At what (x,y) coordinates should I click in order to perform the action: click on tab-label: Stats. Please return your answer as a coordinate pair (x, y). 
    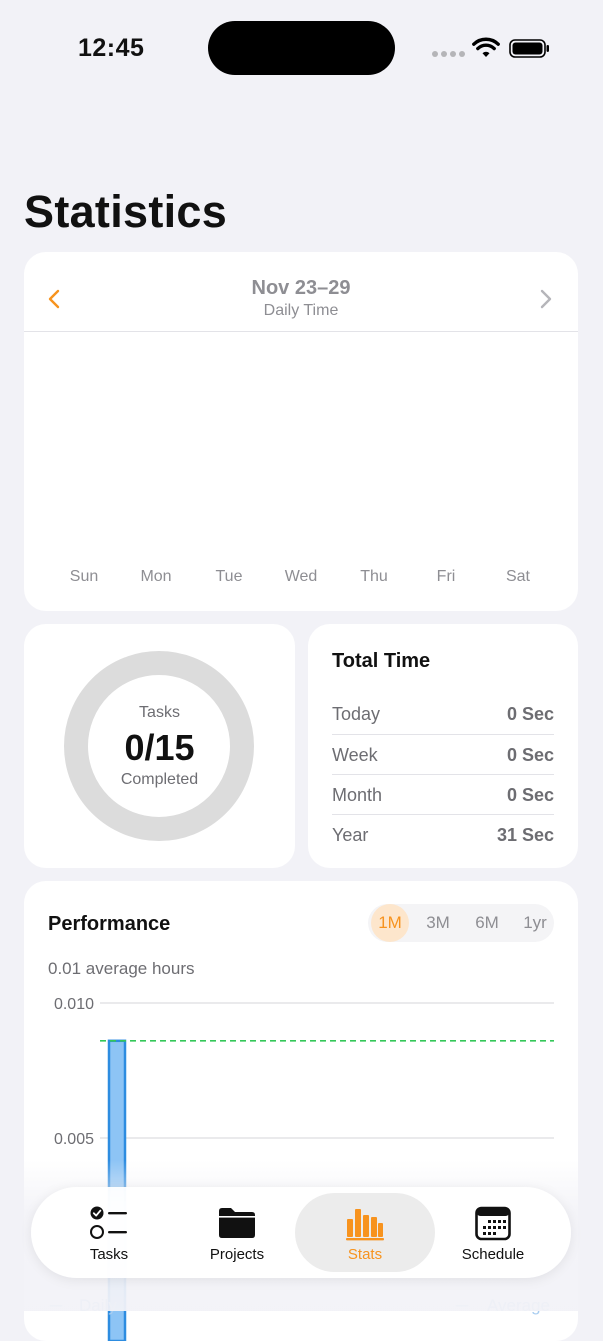
    Looking at the image, I should click on (365, 1254).